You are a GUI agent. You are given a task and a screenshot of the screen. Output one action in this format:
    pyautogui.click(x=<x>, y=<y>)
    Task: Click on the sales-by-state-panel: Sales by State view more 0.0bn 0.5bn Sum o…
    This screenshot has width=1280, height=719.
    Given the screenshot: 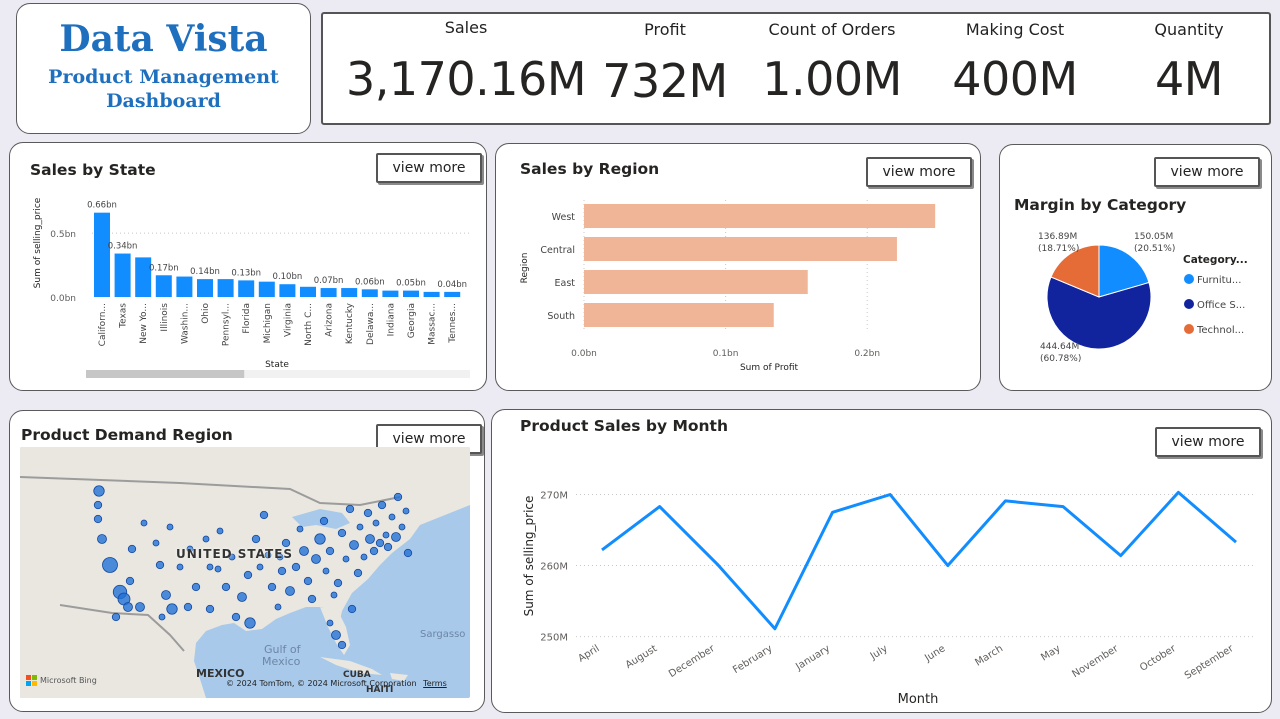 What is the action you would take?
    pyautogui.click(x=248, y=266)
    